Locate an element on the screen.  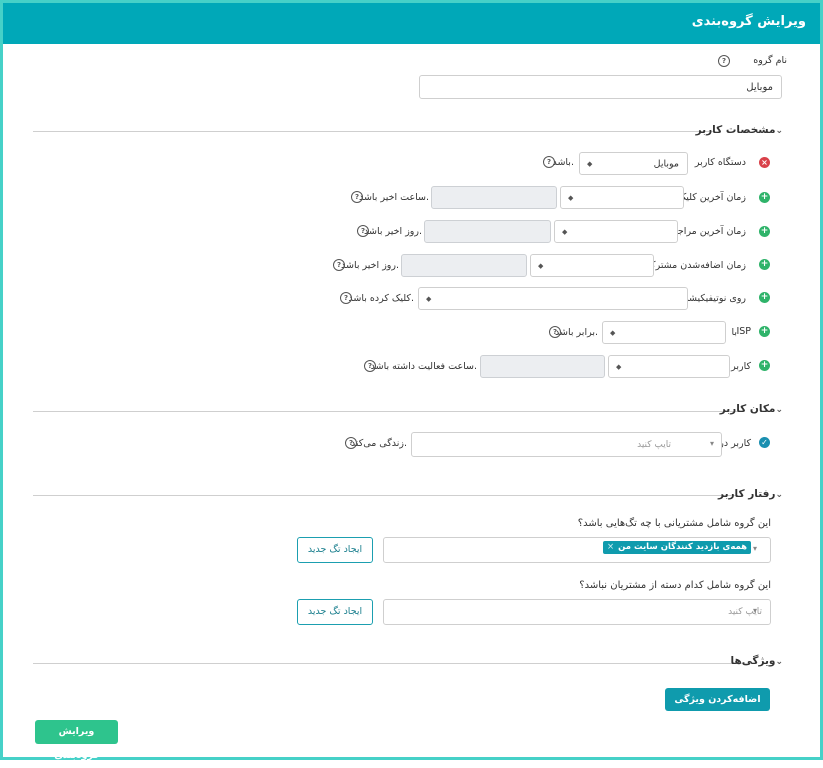
last-visit-suffix: روز اخیر باشد. is located at coordinates (393, 231).